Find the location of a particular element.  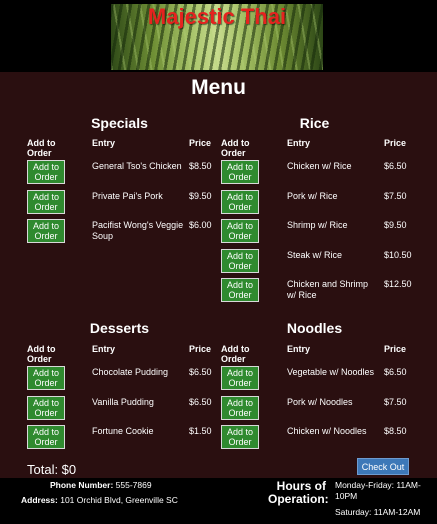

item-name: Steak w/ Rice is located at coordinates (315, 254).